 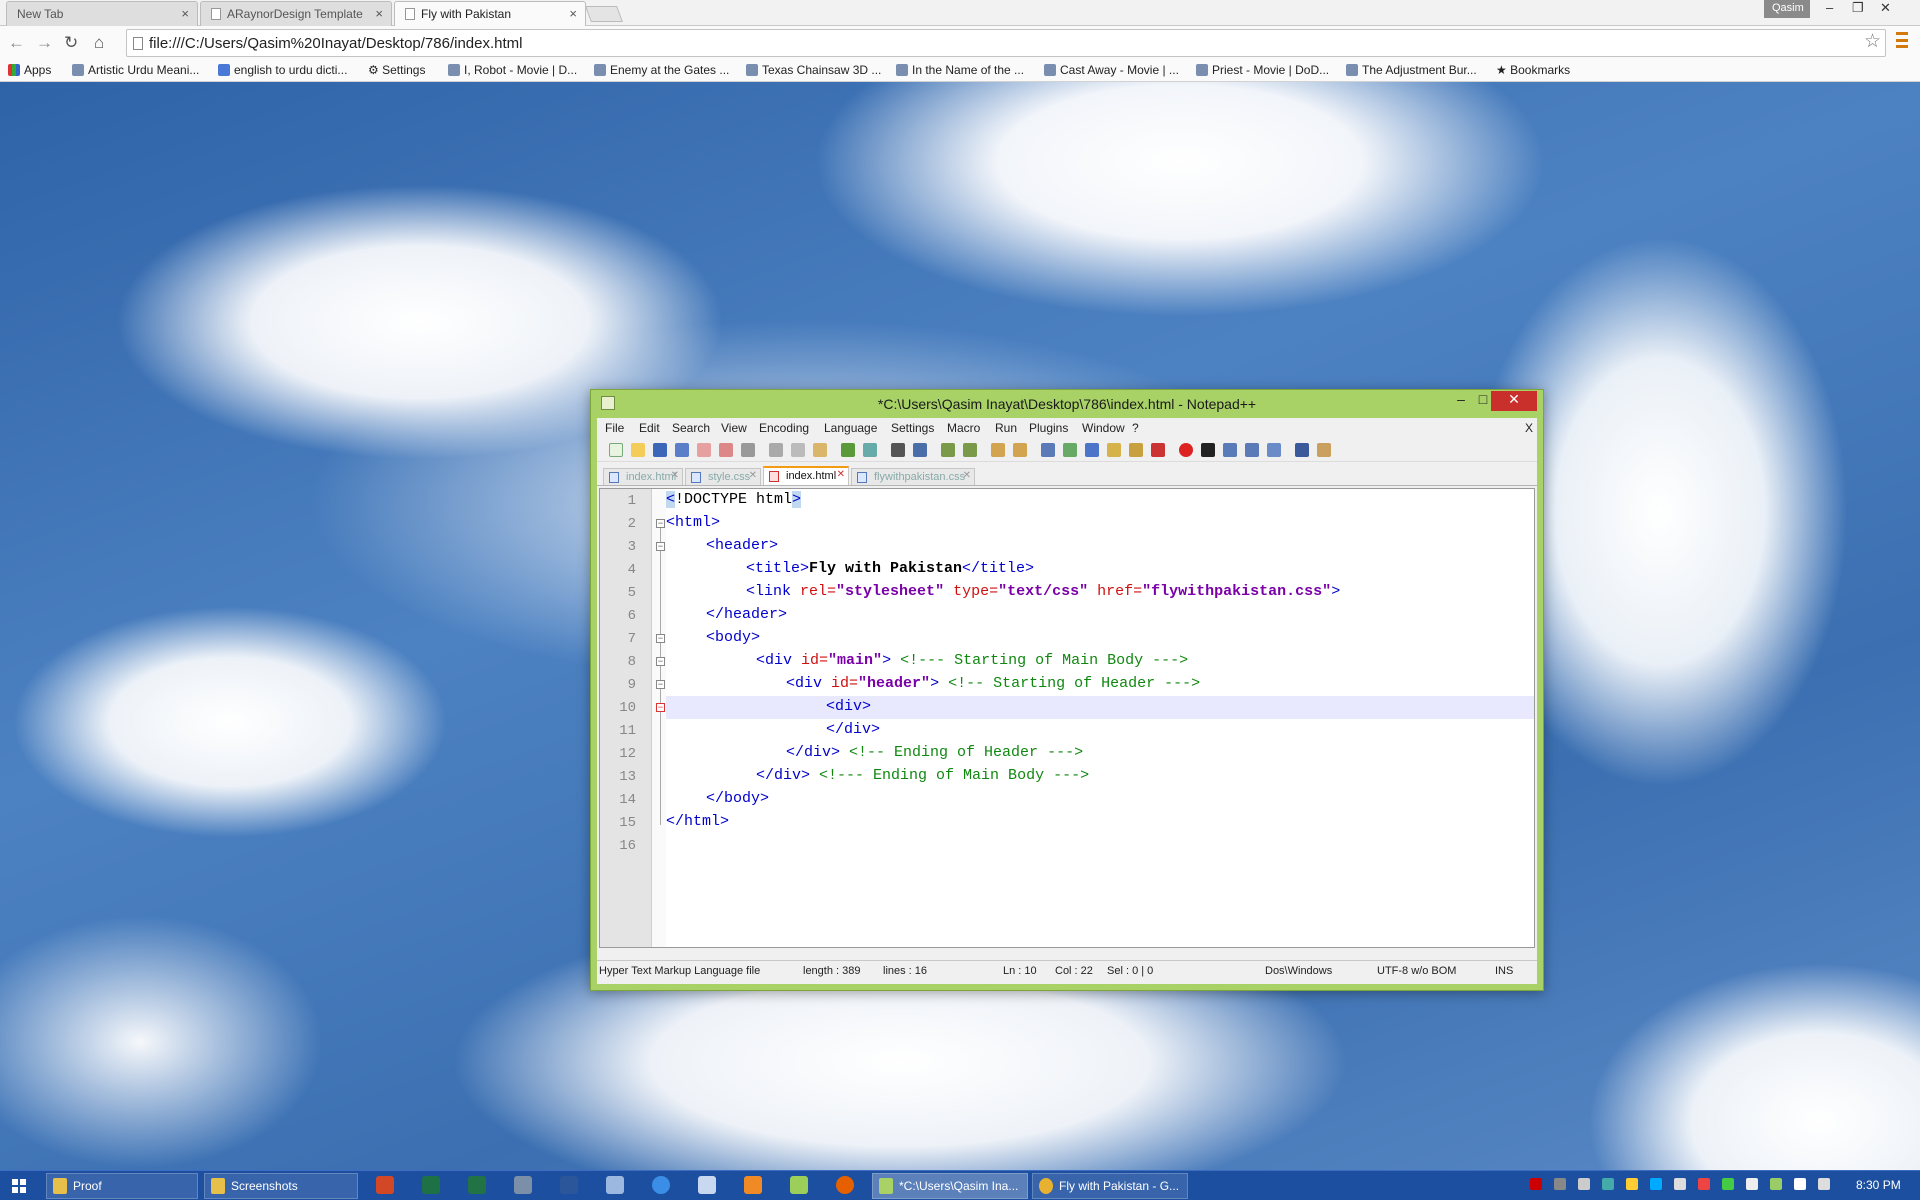 What do you see at coordinates (1186, 450) in the screenshot?
I see `record-macro-icon` at bounding box center [1186, 450].